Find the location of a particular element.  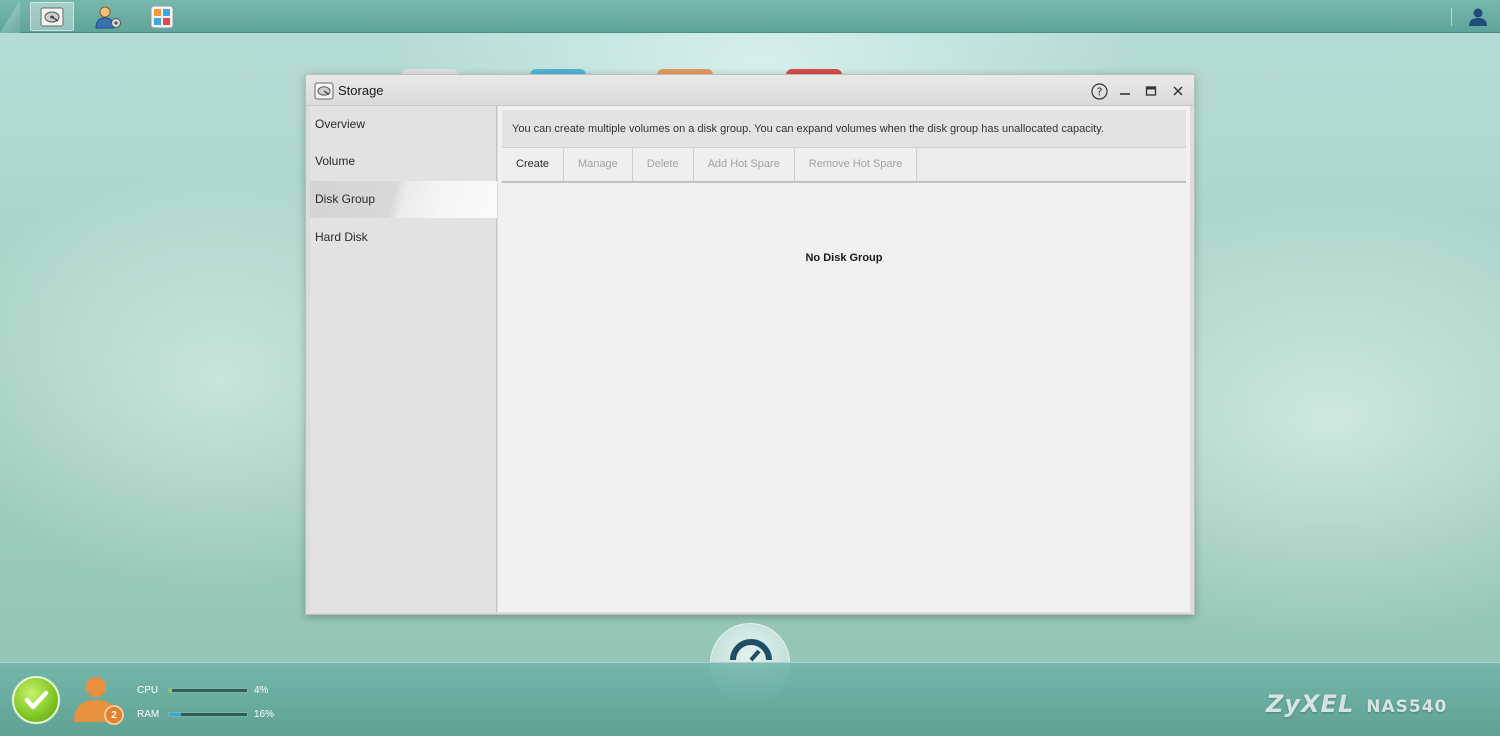

user-settings-app-button is located at coordinates (108, 16).